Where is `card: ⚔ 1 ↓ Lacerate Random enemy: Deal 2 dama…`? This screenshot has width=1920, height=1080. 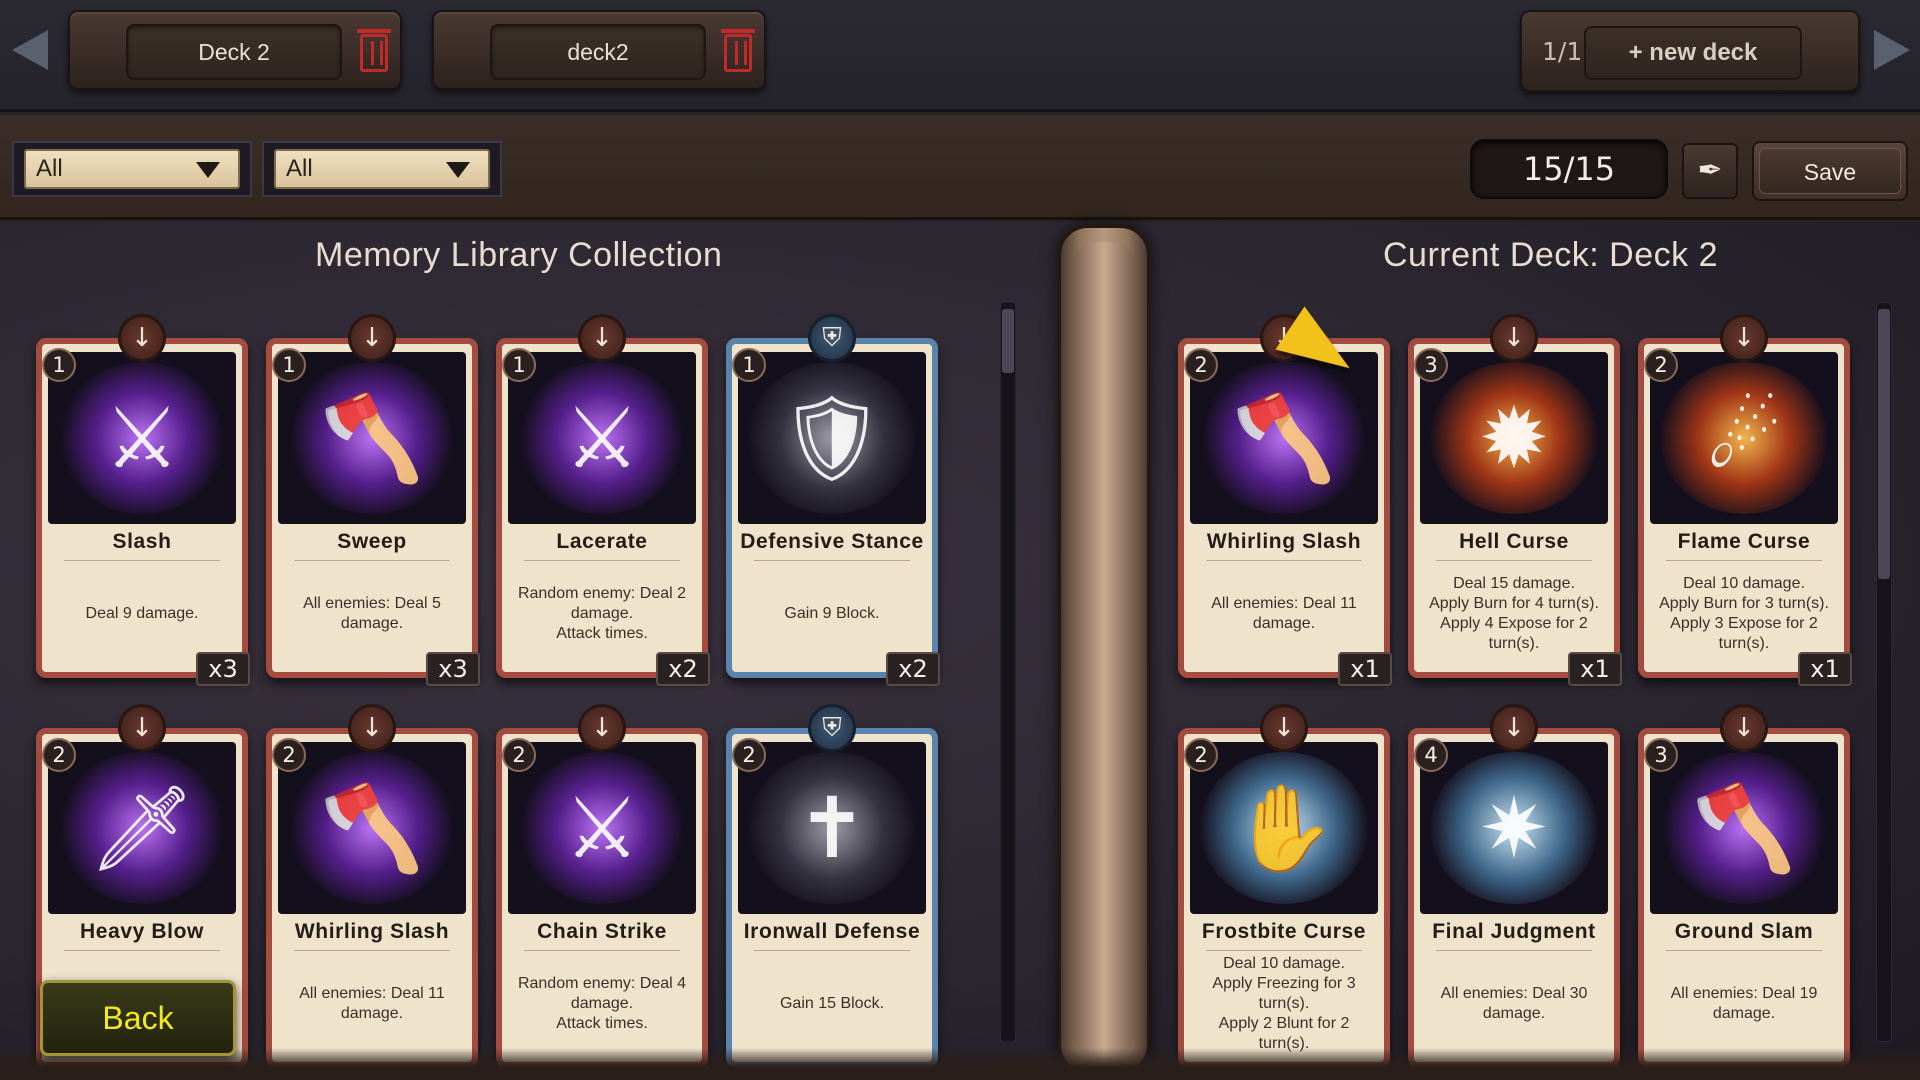
card: ⚔ 1 ↓ Lacerate Random enemy: Deal 2 dama… is located at coordinates (603, 500).